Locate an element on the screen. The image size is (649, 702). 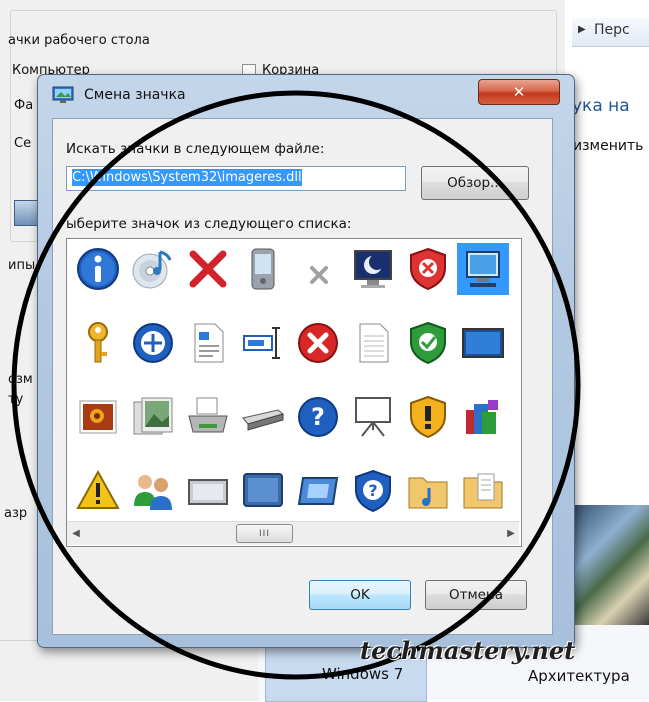
network-globe-icon is located at coordinates (153, 343).